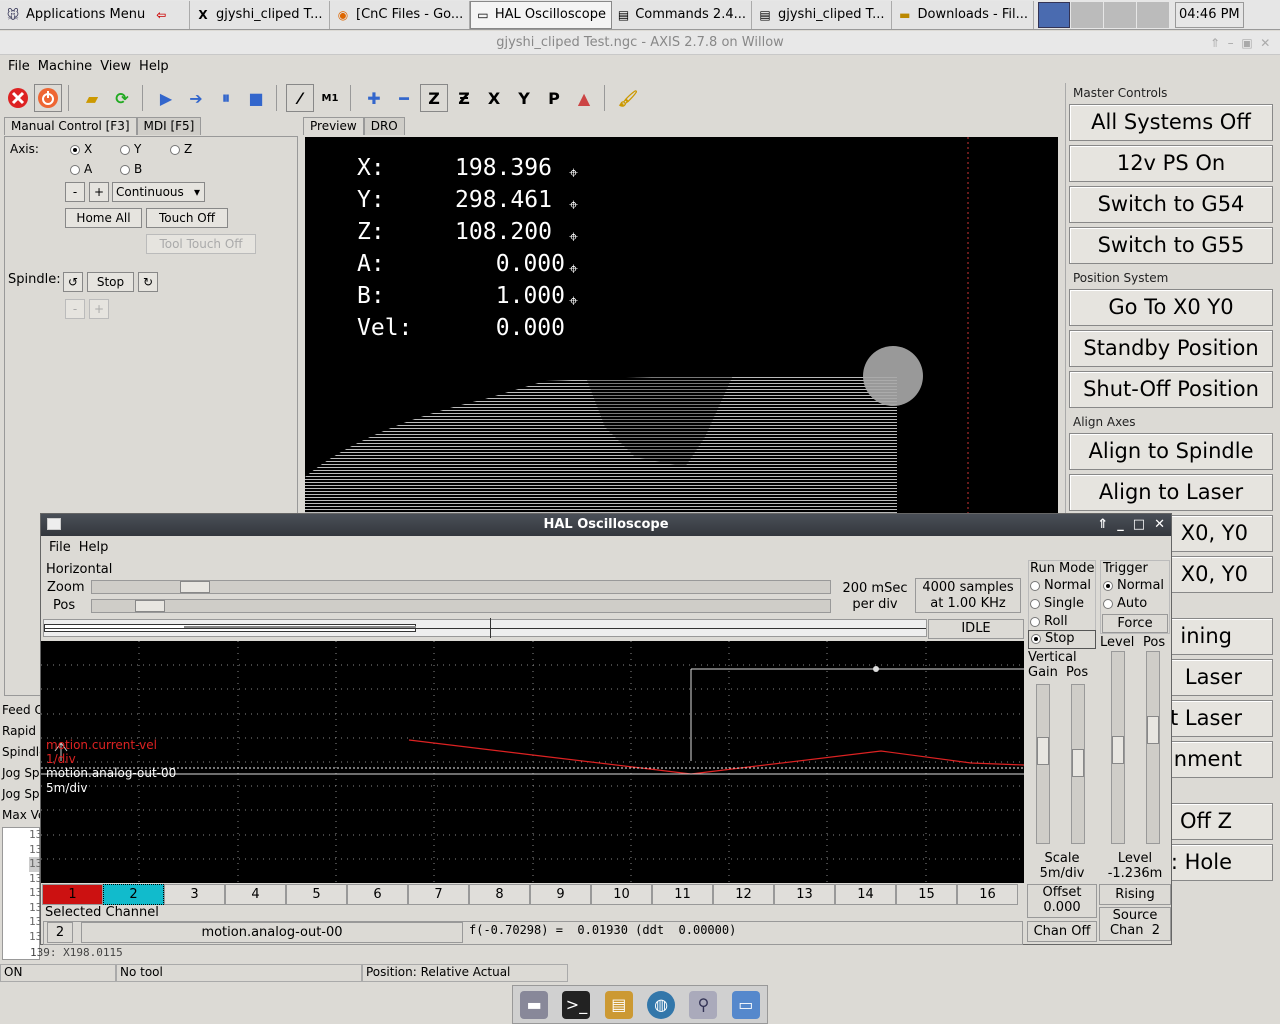 Image resolution: width=1280 pixels, height=1024 pixels. I want to click on spindle-faster-button: +, so click(99, 309).